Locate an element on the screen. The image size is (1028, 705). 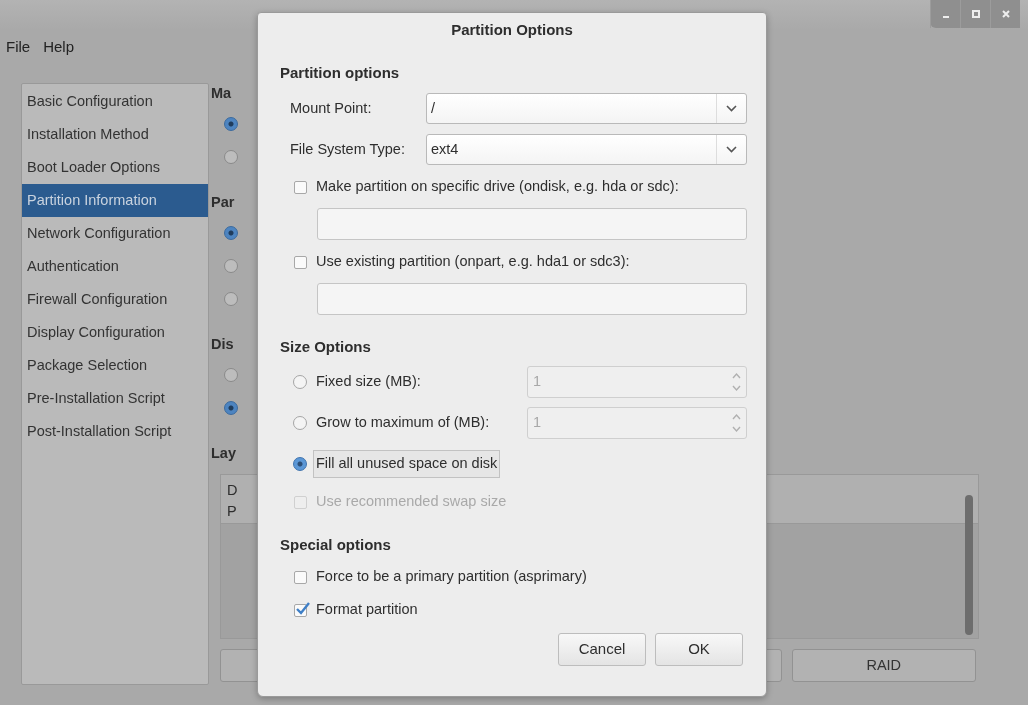
dialog-button: Cancel is located at coordinates (602, 649).